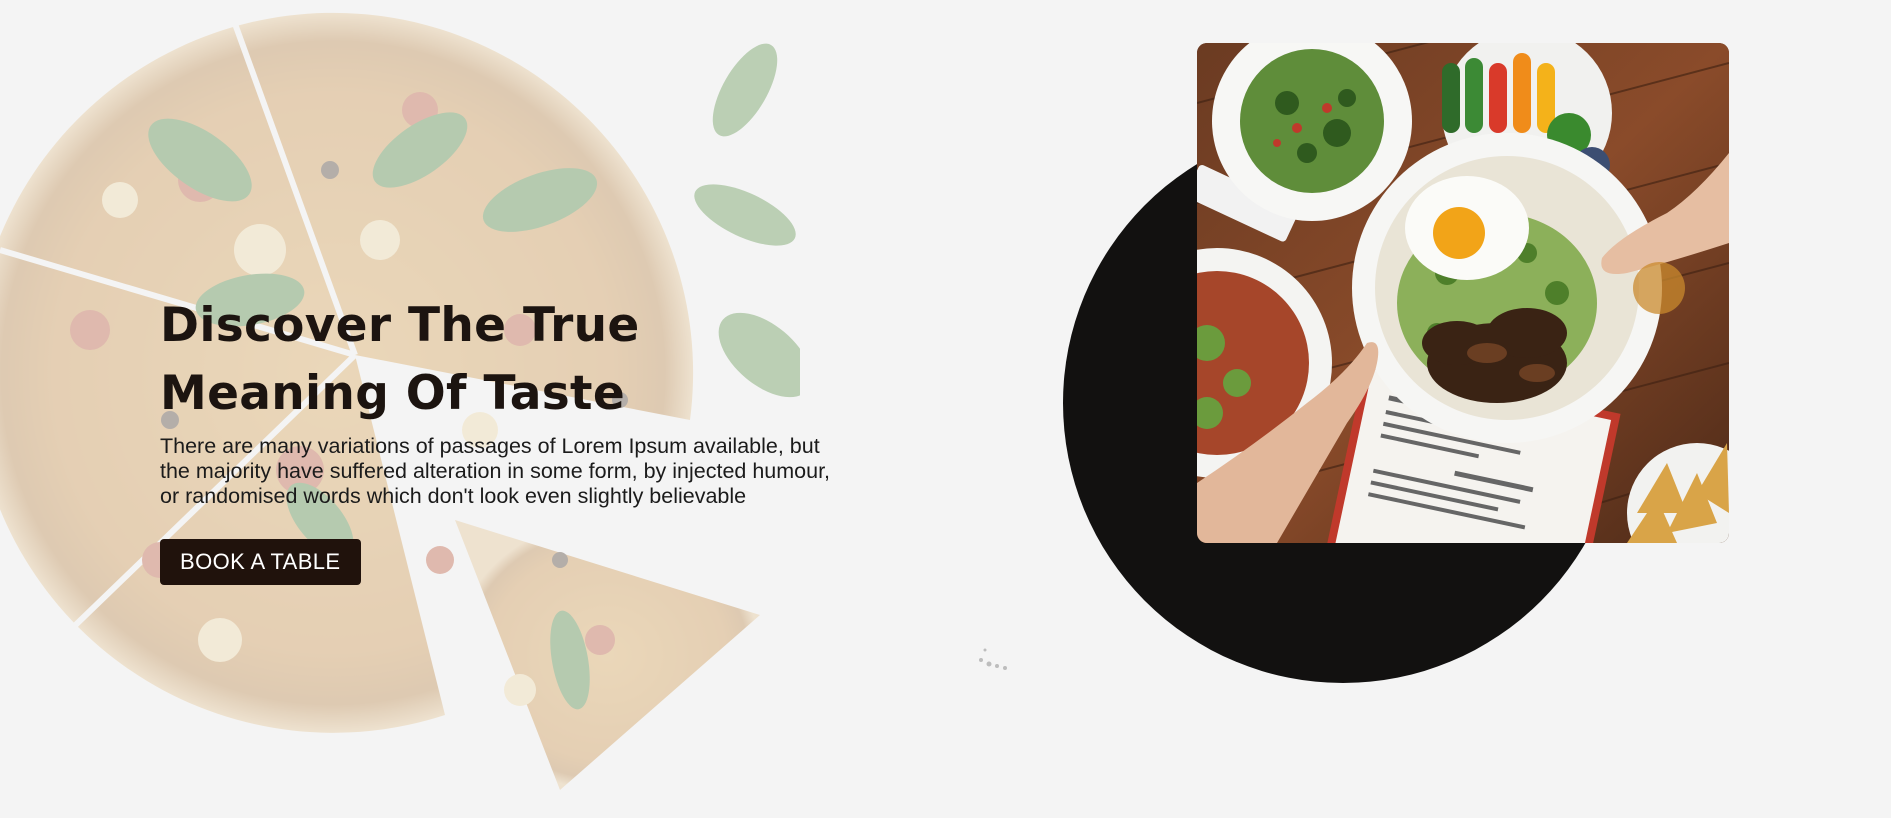  I want to click on crumbs-decoration, so click(993, 659).